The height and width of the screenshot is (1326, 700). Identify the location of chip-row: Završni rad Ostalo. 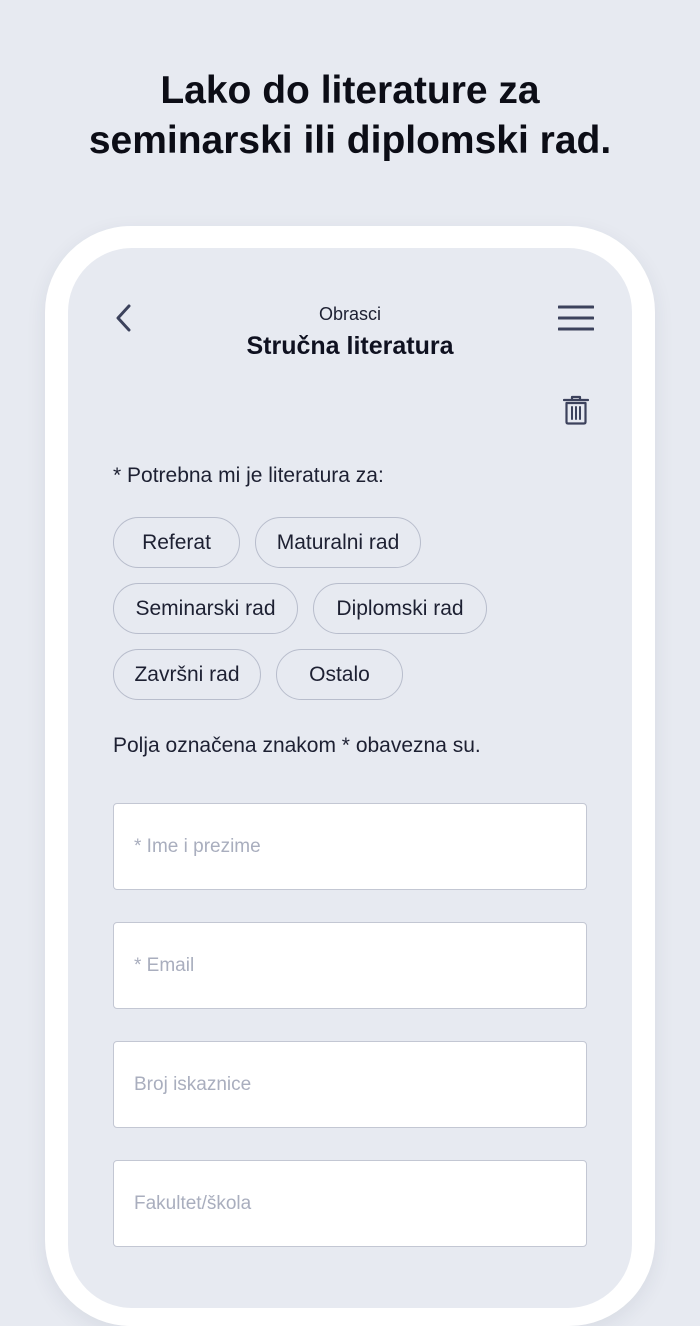
(353, 674).